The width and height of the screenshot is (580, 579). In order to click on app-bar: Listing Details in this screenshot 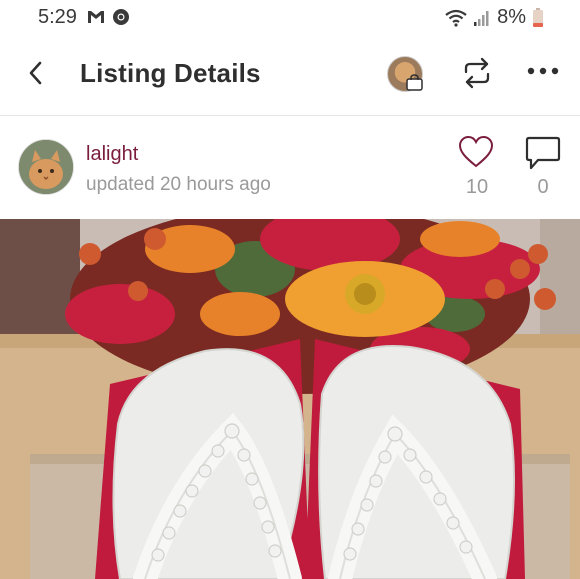, I will do `click(290, 76)`.